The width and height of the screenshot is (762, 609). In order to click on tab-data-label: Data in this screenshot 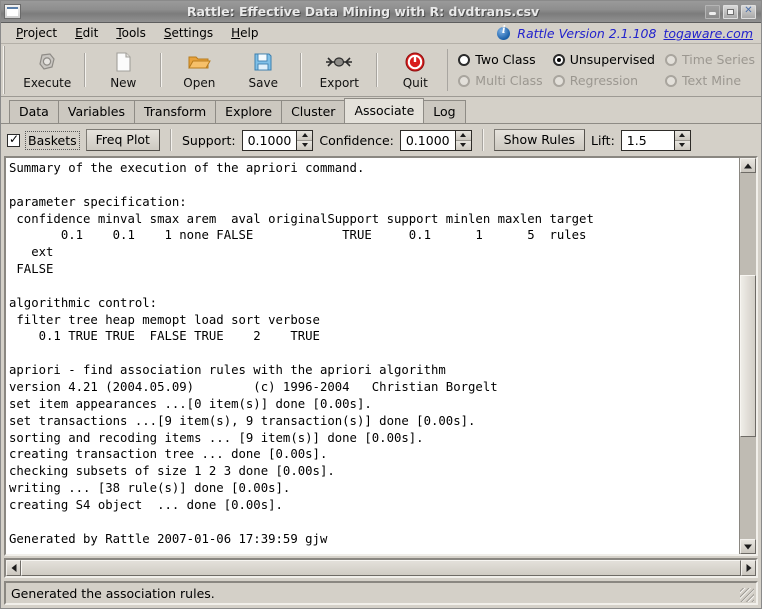, I will do `click(34, 111)`.